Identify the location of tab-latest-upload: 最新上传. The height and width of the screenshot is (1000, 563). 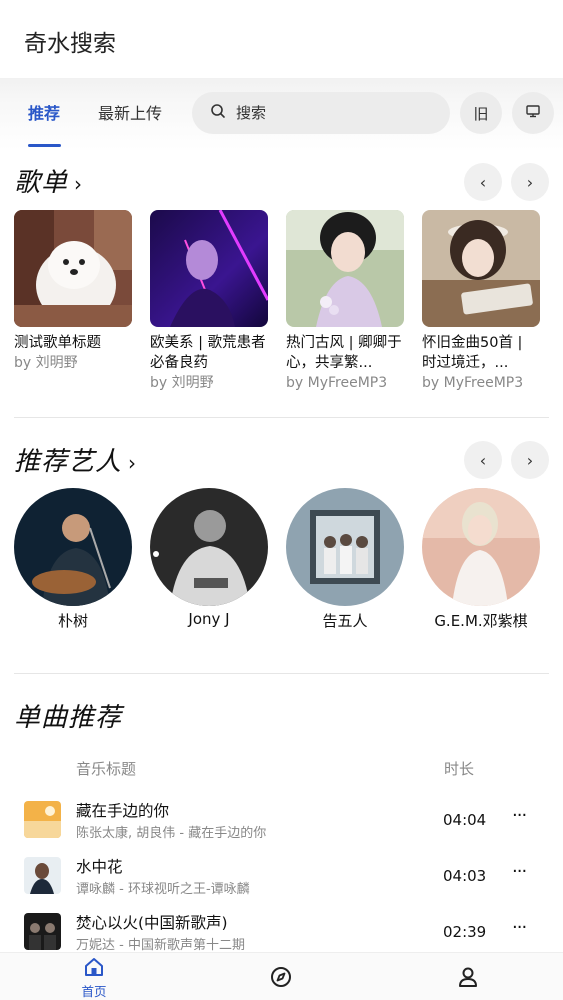
(130, 112).